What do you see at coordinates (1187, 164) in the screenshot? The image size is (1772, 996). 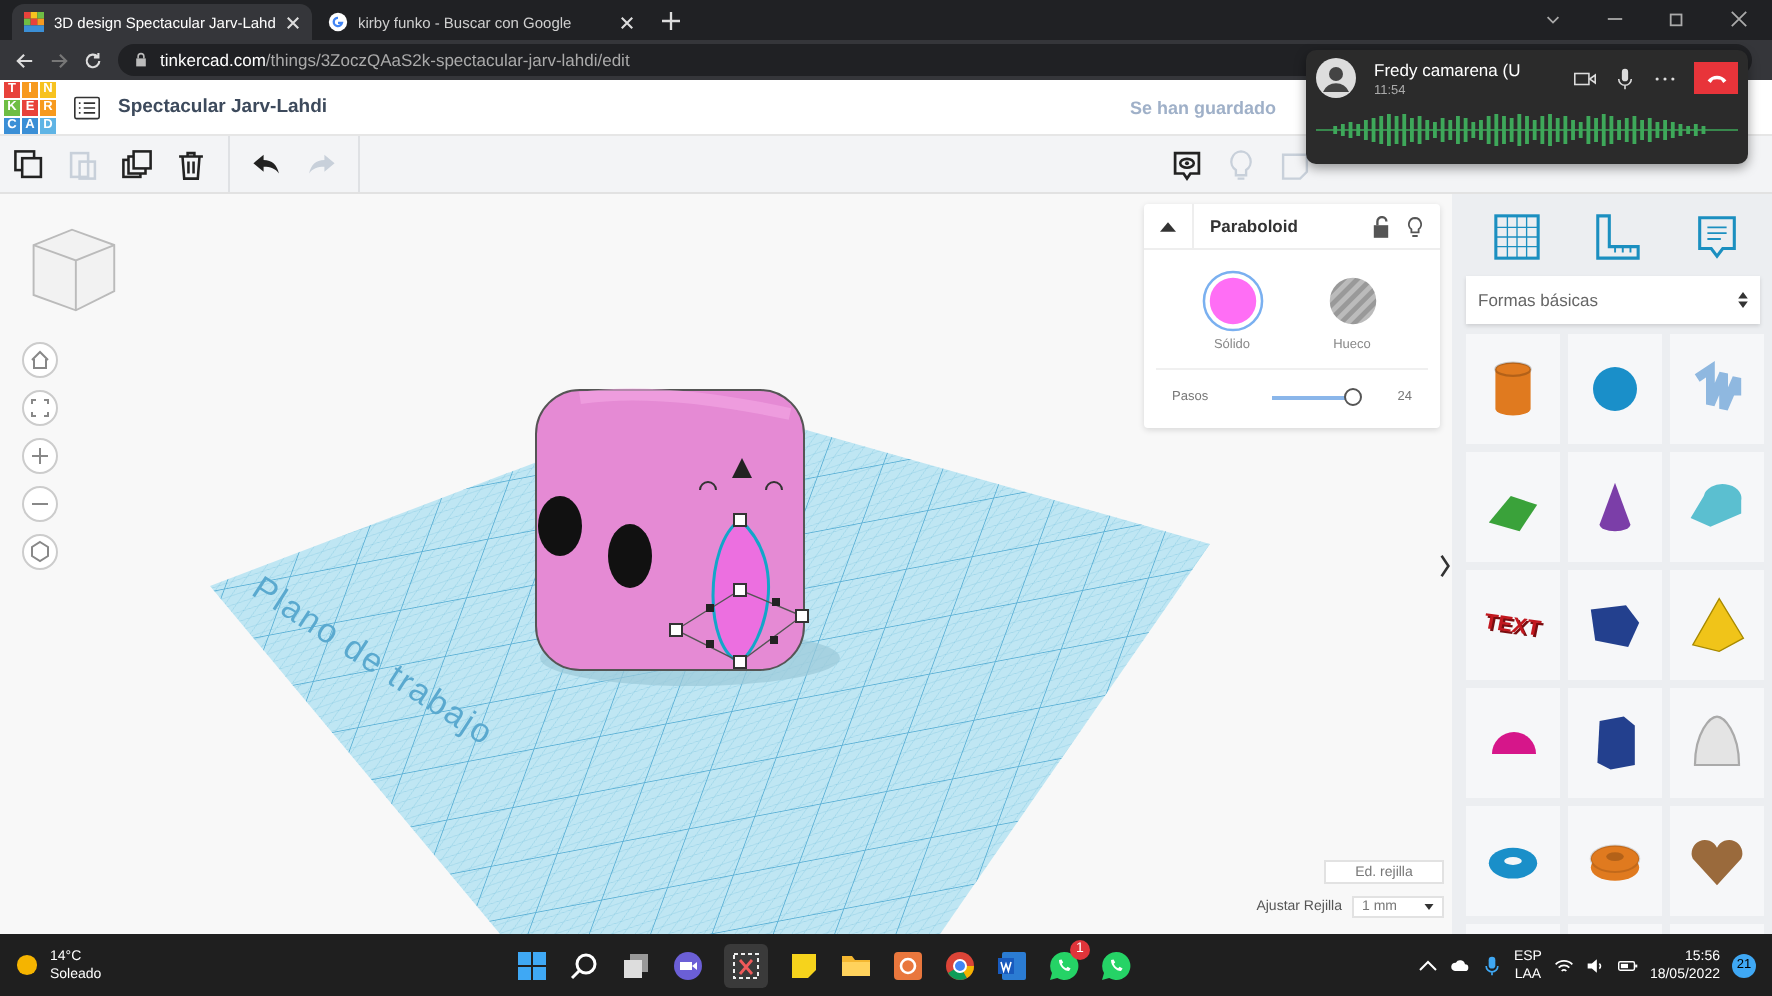 I see `speech-bubble-eye-icon` at bounding box center [1187, 164].